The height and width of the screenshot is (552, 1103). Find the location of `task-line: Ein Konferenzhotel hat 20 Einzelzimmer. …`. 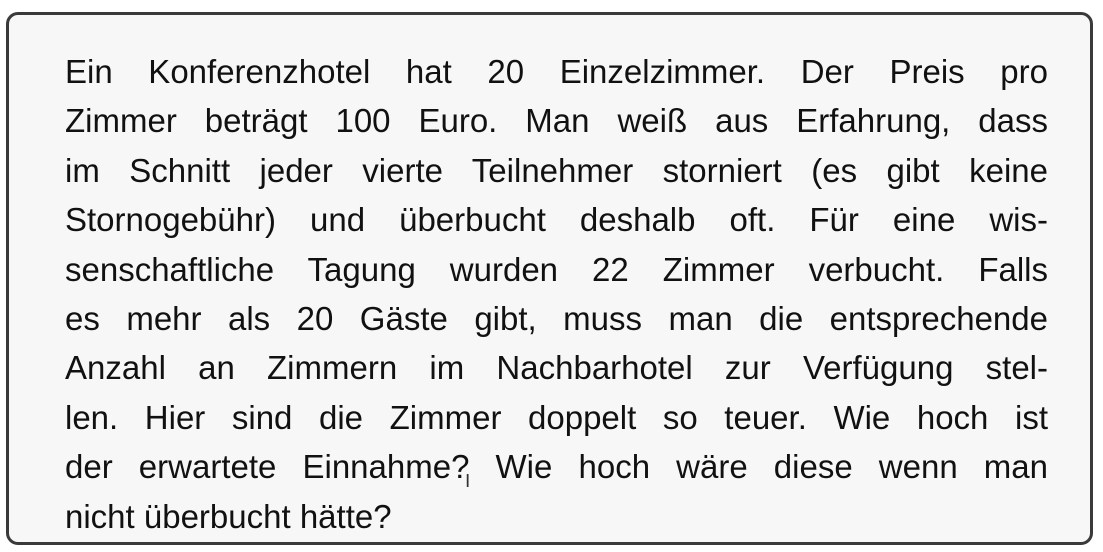

task-line: Ein Konferenzhotel hat 20 Einzelzimmer. … is located at coordinates (556, 71).